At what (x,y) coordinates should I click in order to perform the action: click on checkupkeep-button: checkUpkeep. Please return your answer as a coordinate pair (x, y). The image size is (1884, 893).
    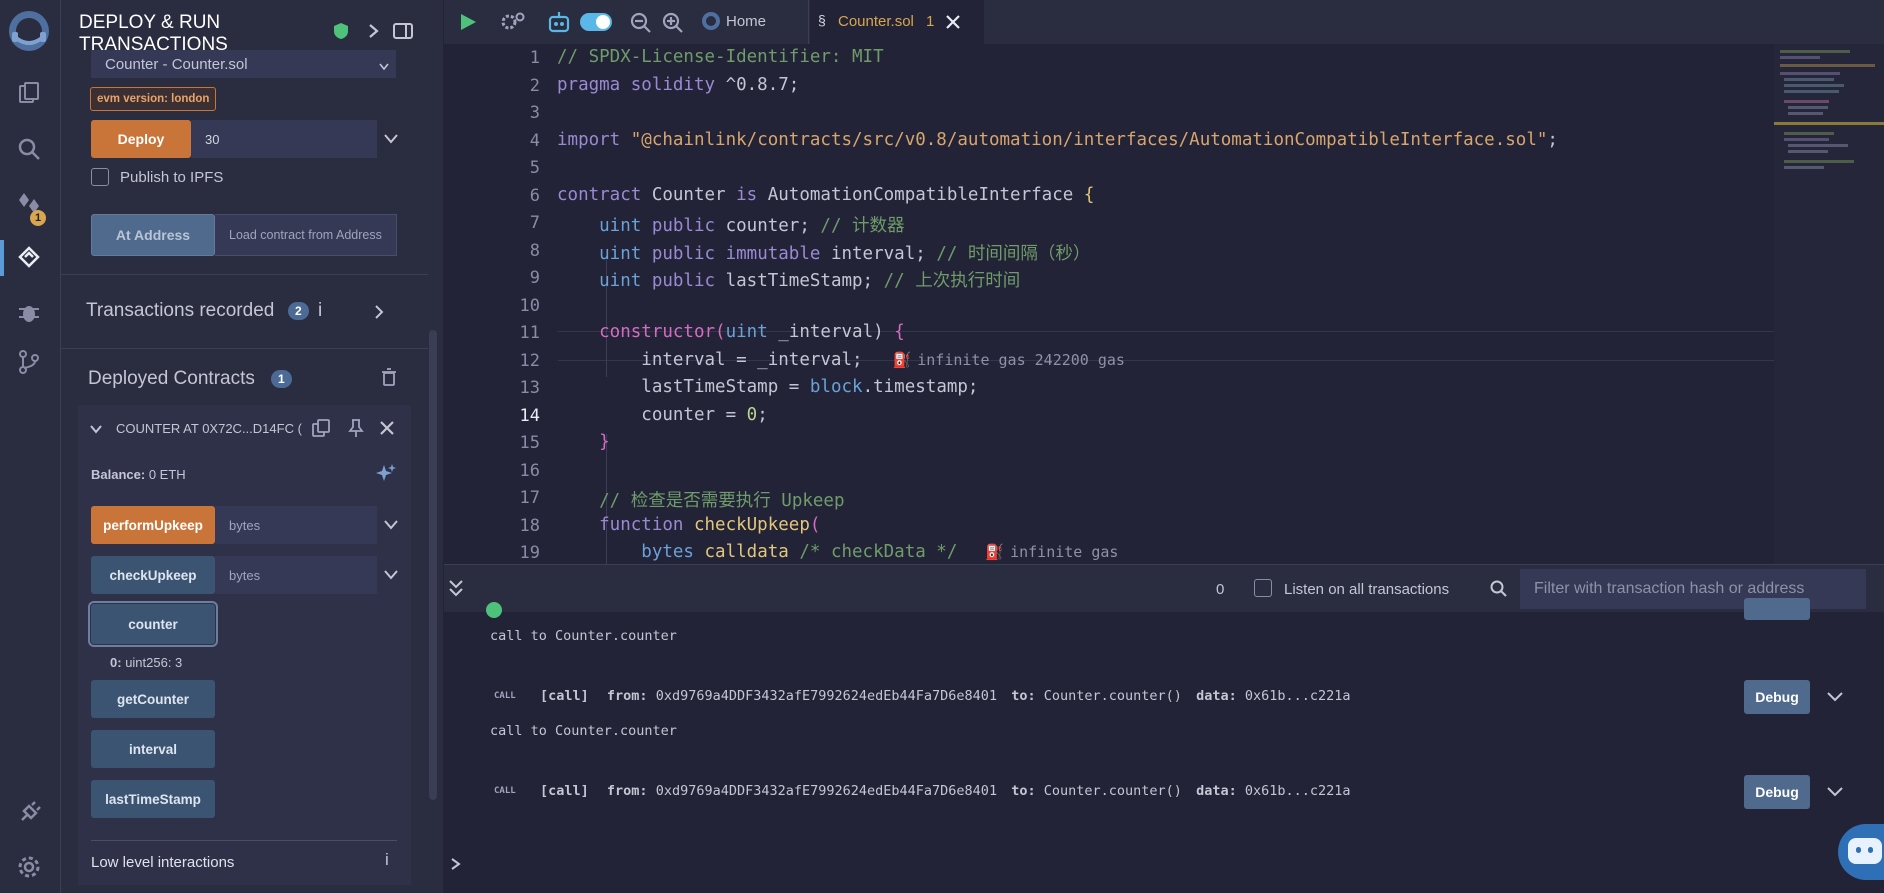
    Looking at the image, I should click on (153, 575).